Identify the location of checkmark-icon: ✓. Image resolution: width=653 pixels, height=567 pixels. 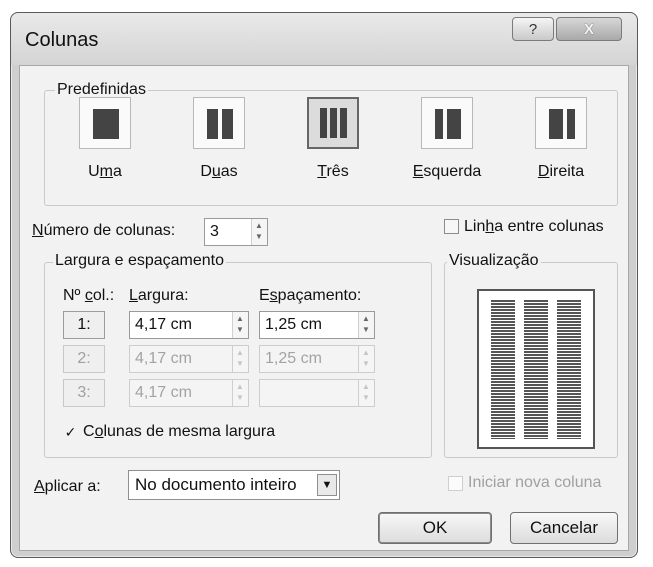
(70, 432).